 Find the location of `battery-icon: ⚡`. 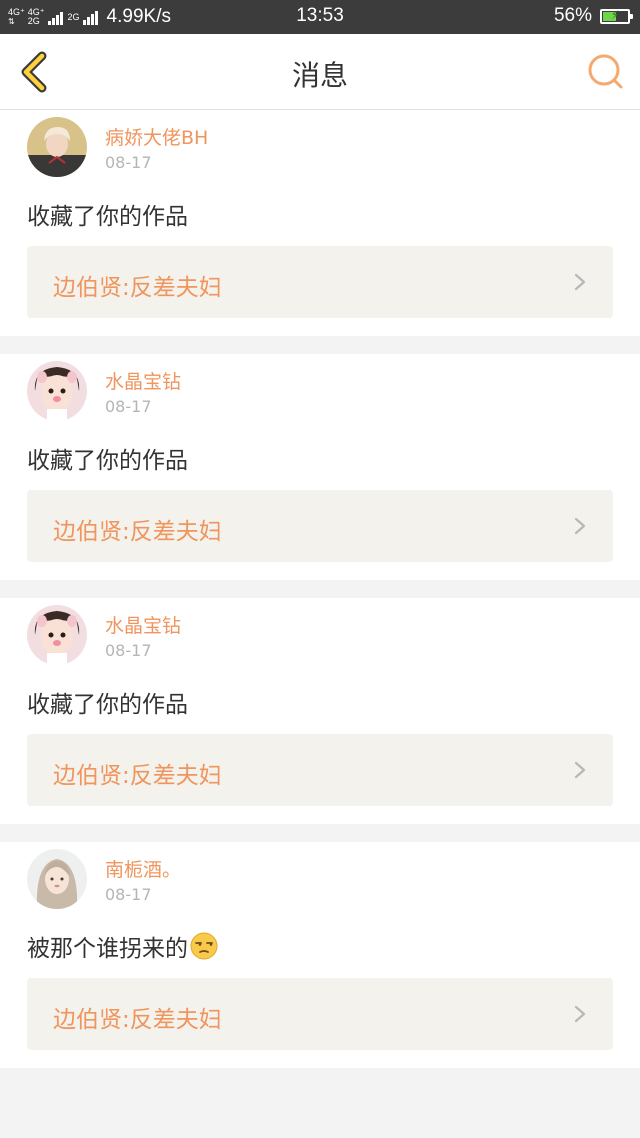

battery-icon: ⚡ is located at coordinates (616, 15).